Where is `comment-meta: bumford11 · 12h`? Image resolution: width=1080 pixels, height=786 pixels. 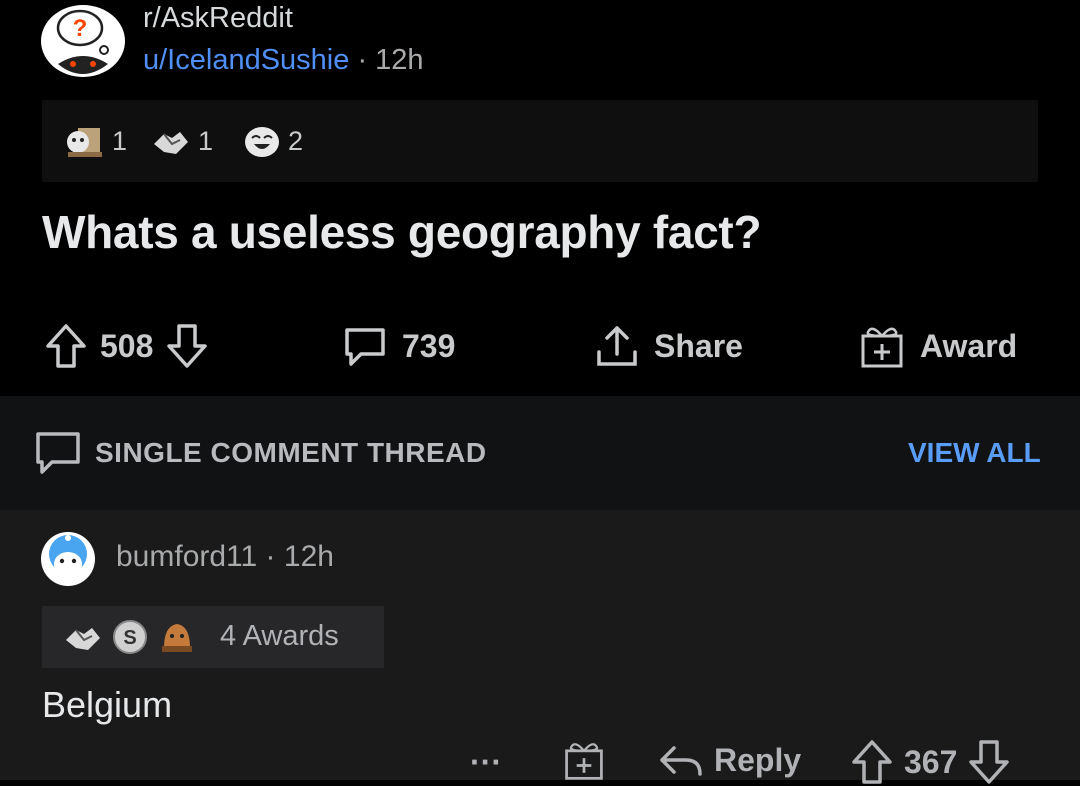
comment-meta: bumford11 · 12h is located at coordinates (225, 557).